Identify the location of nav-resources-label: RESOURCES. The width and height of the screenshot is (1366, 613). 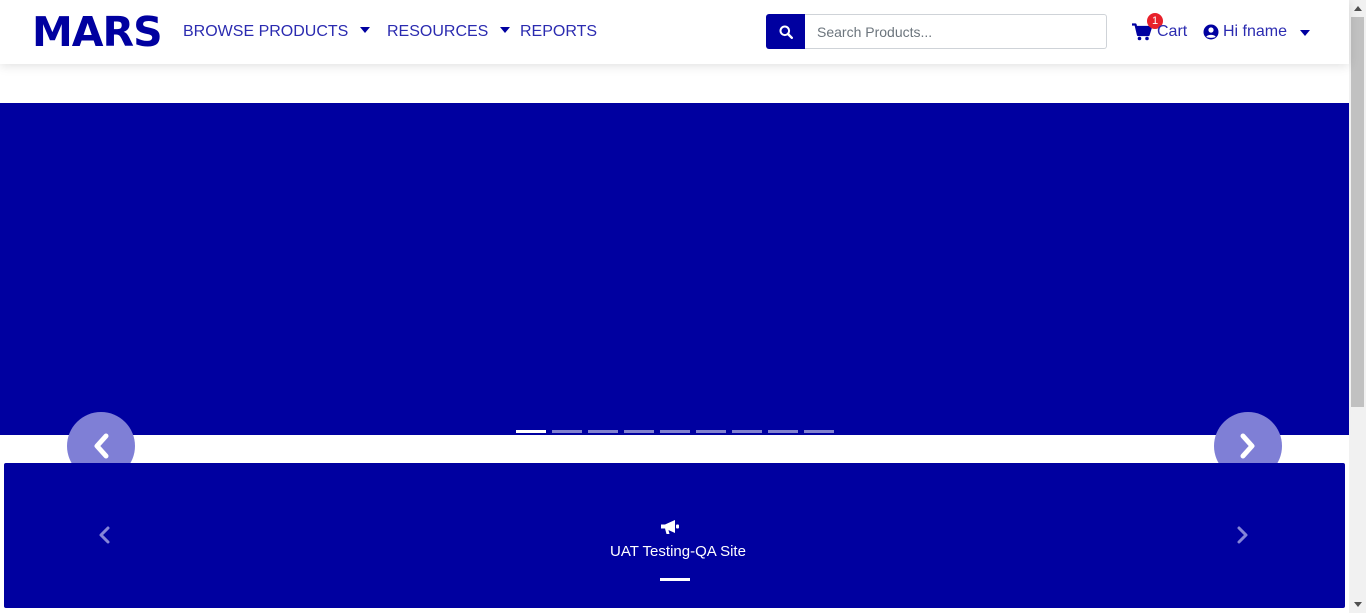
(438, 31).